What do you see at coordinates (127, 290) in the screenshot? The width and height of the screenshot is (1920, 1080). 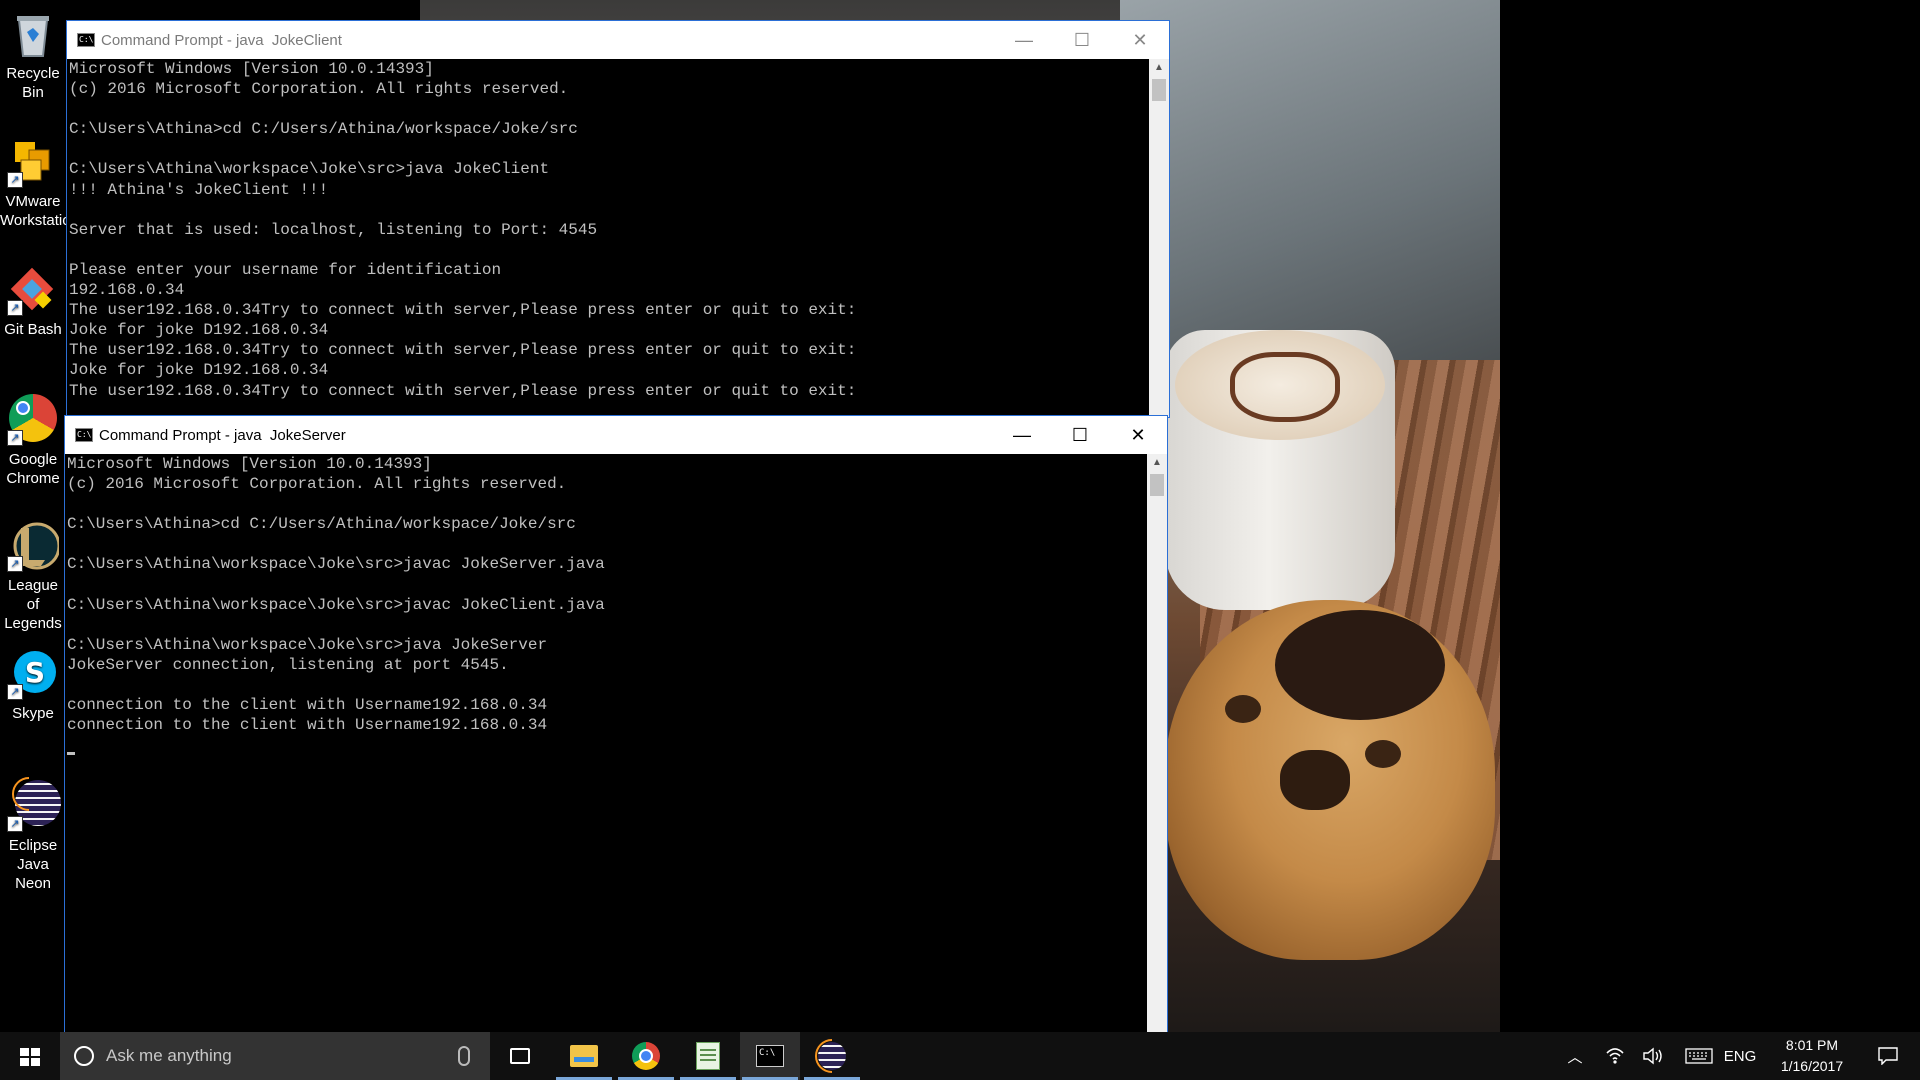 I see `console-line: 192.168.0.34` at bounding box center [127, 290].